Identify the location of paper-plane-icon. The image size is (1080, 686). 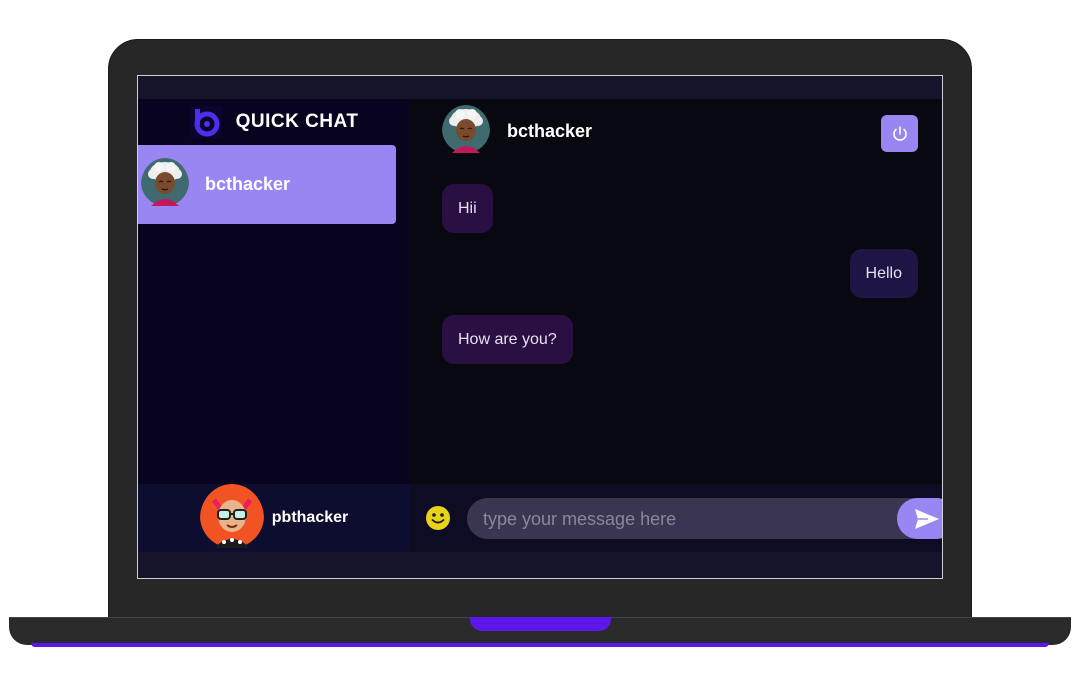
(927, 518).